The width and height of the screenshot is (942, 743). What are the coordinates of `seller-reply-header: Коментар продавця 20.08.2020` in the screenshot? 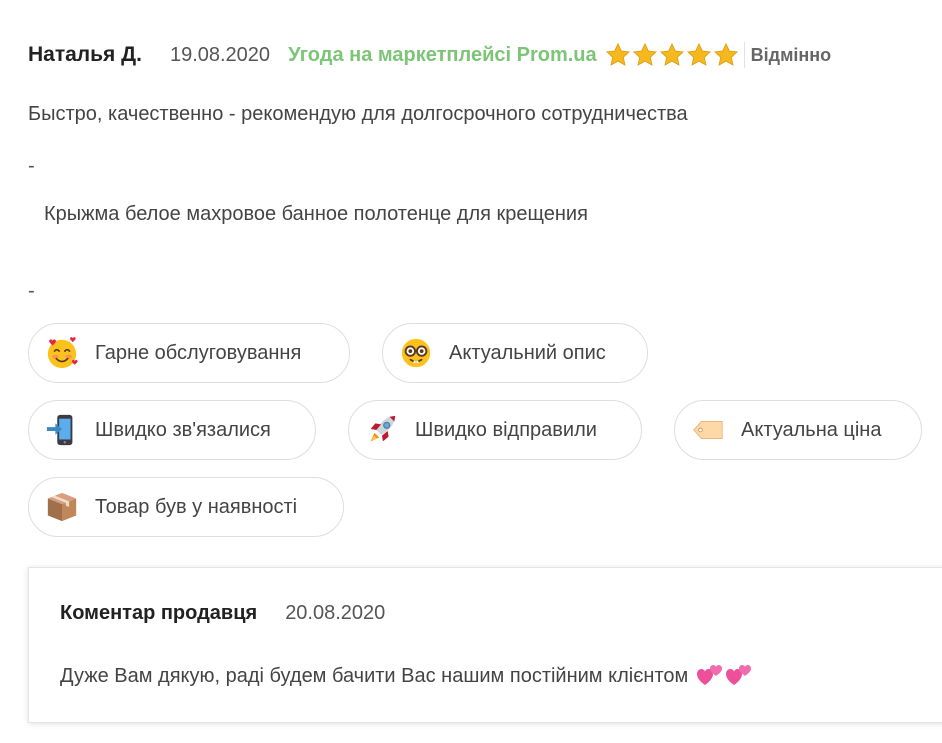 It's located at (222, 613).